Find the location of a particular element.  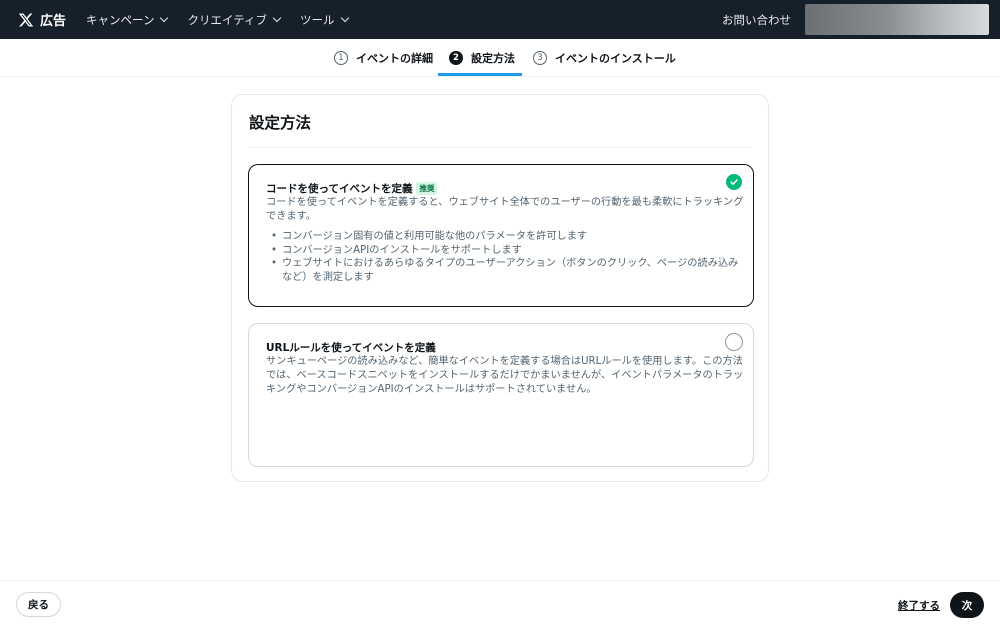

setup-stepper: 1 イベントの詳細 2 設定方法 3 イベントのインストール is located at coordinates (500, 58).